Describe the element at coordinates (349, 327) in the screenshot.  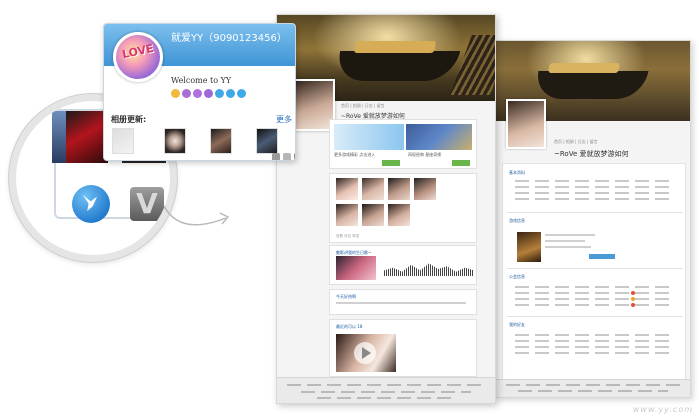
I see `post-title: 最近的可以 18` at that location.